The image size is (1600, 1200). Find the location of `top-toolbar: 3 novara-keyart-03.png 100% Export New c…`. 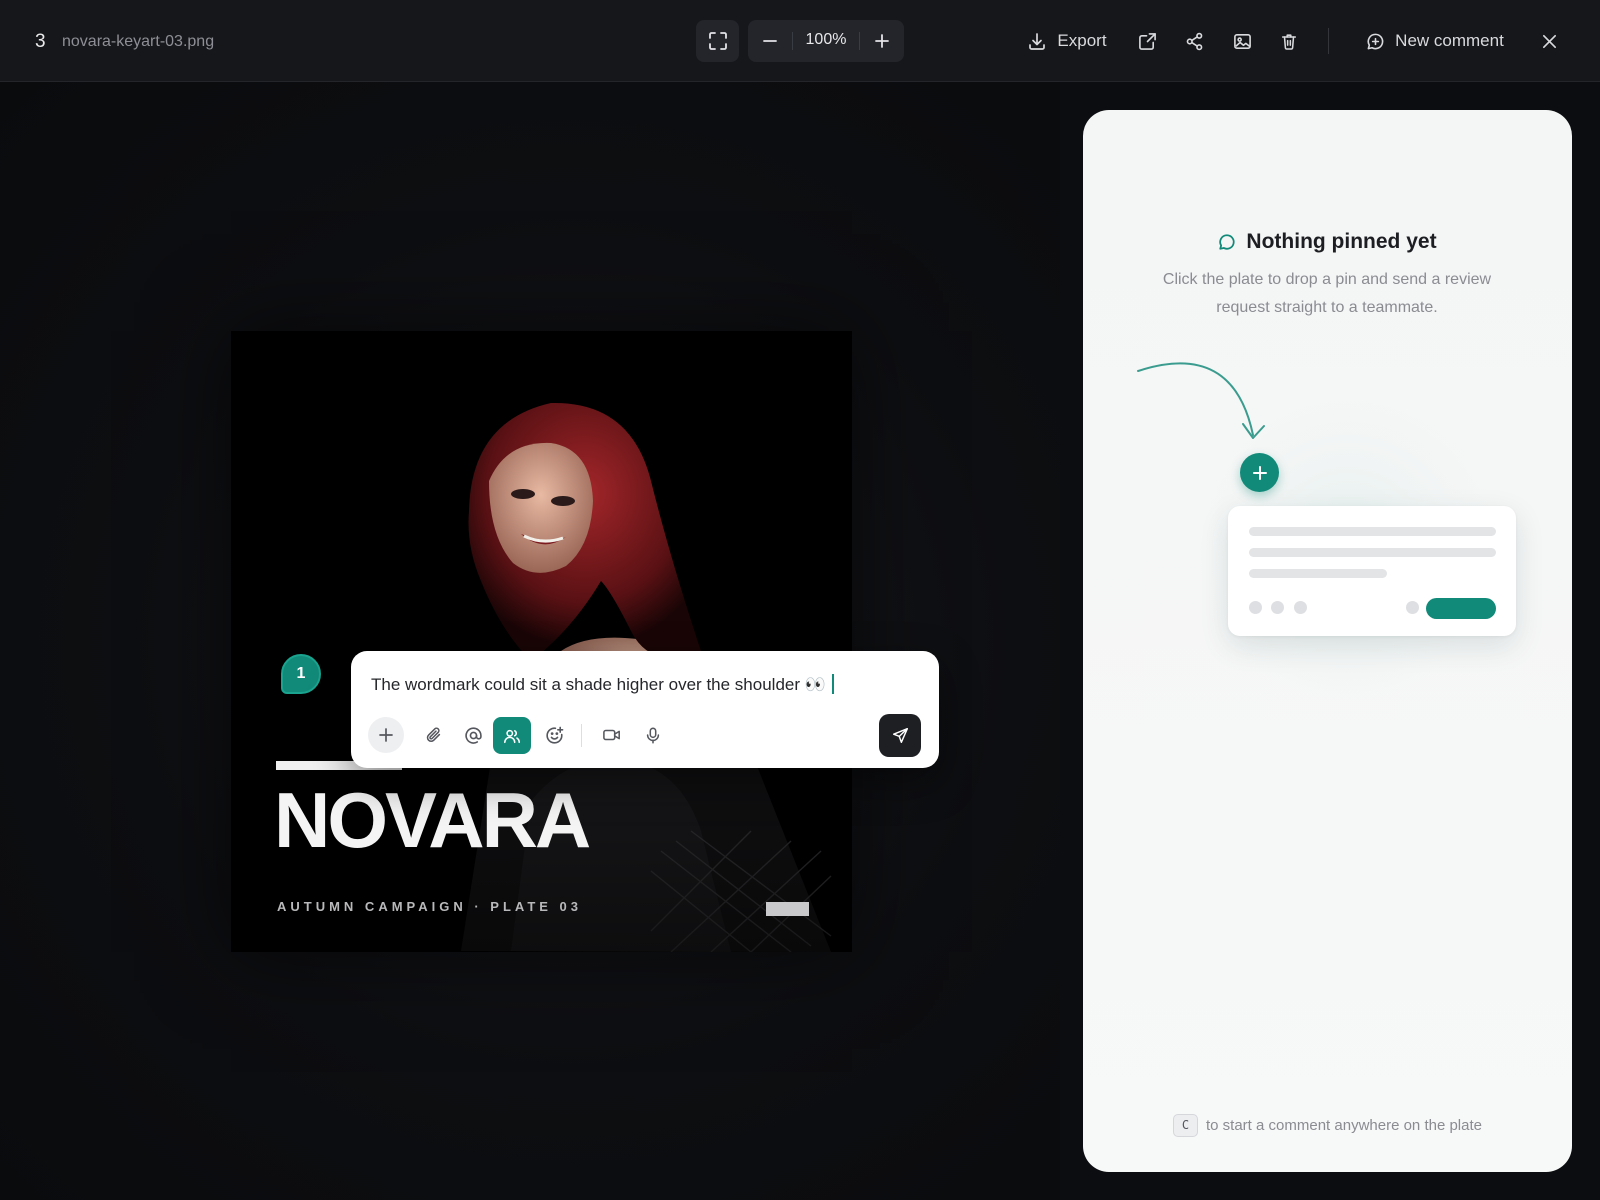

top-toolbar: 3 novara-keyart-03.png 100% Export New c… is located at coordinates (800, 41).